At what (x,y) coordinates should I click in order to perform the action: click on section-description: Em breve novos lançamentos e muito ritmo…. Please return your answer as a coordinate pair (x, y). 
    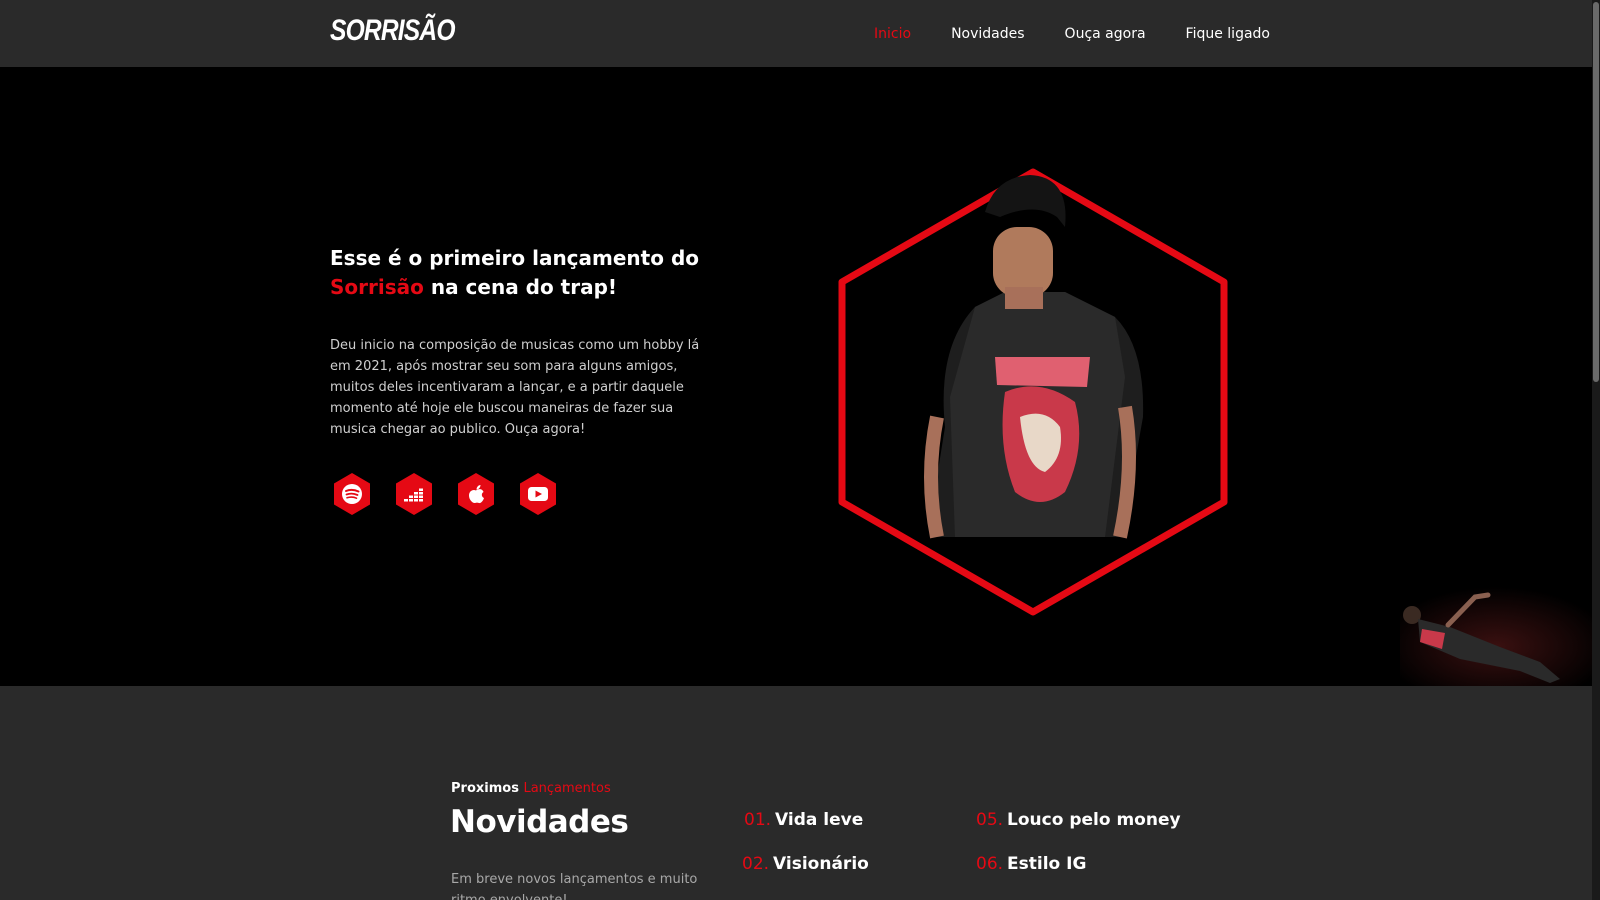
    Looking at the image, I should click on (574, 886).